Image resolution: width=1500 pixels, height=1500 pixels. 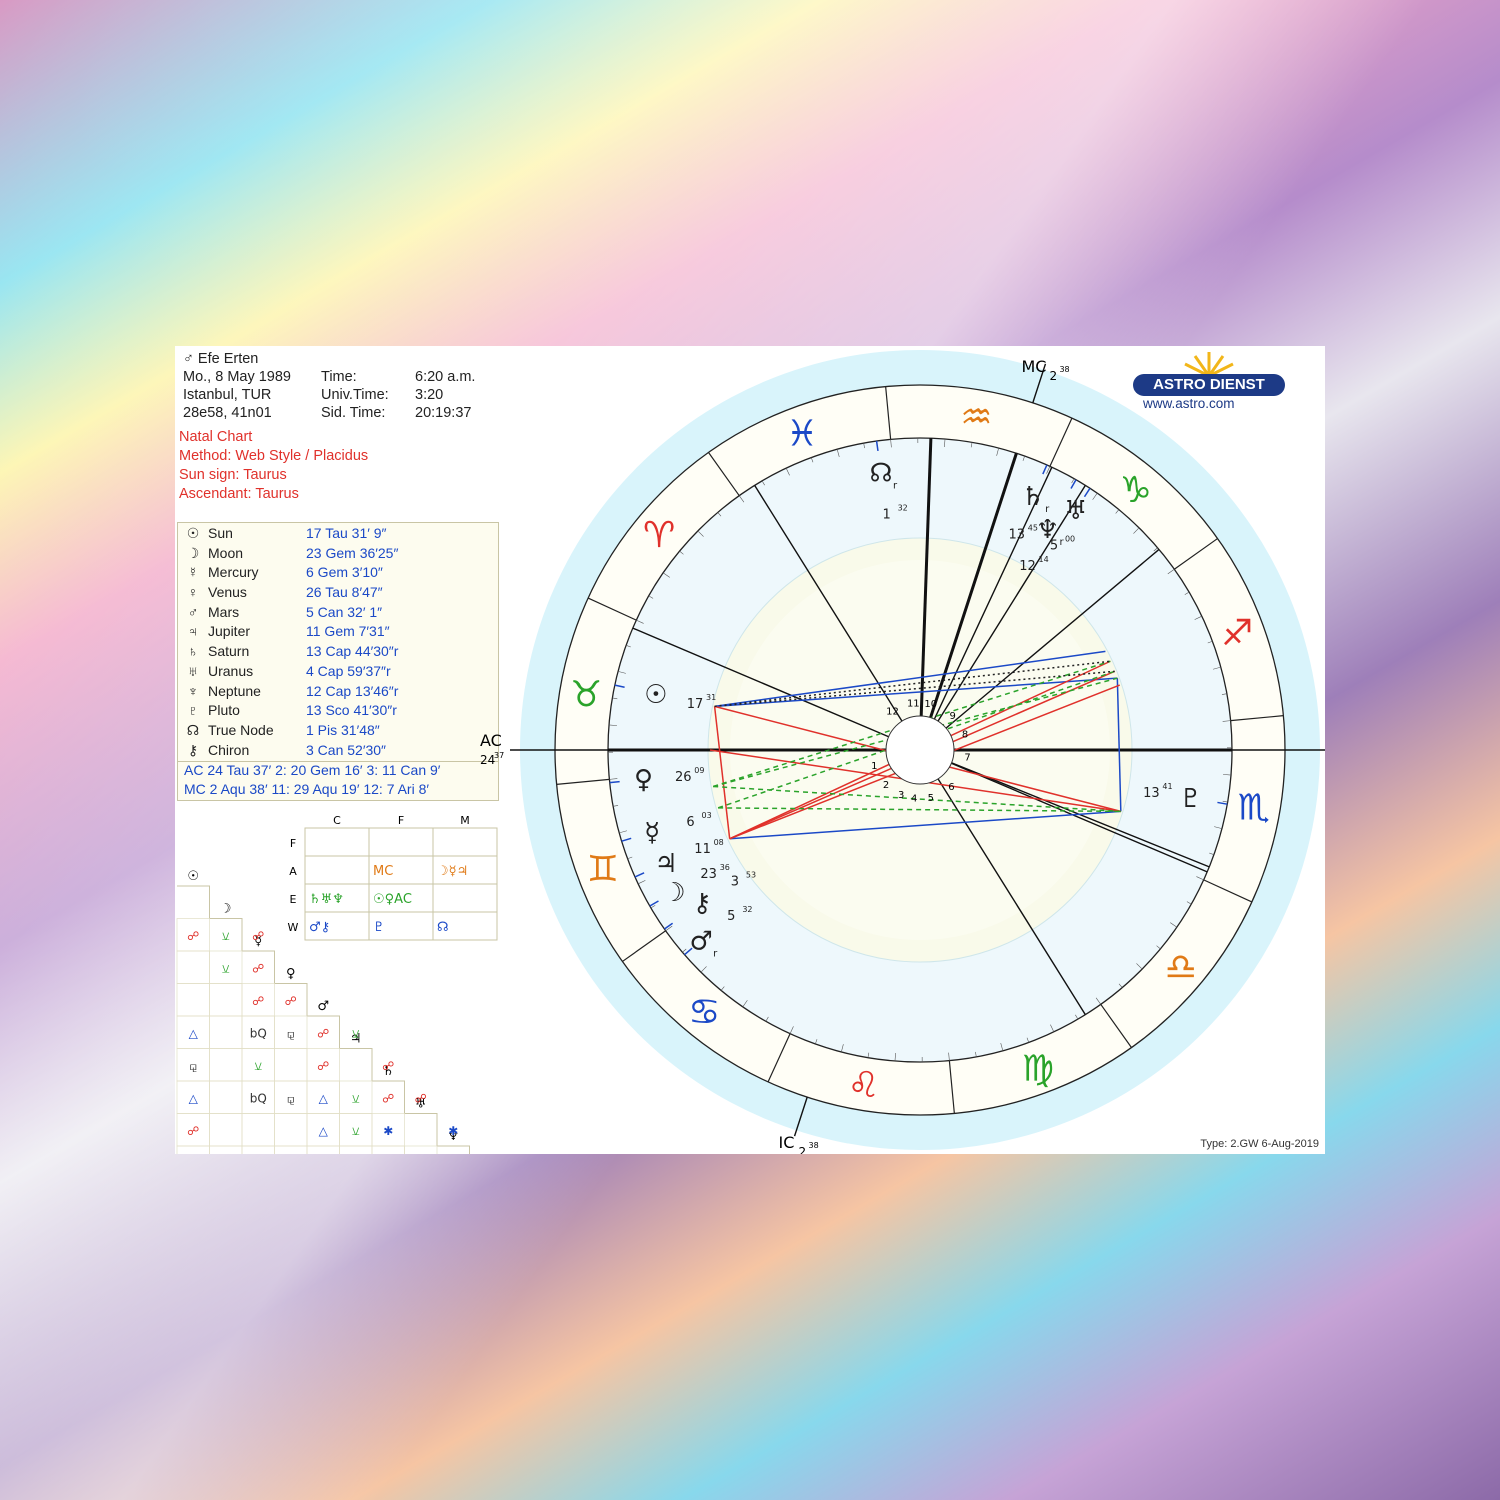 What do you see at coordinates (719, 842) in the screenshot?
I see `planet-minute: 08` at bounding box center [719, 842].